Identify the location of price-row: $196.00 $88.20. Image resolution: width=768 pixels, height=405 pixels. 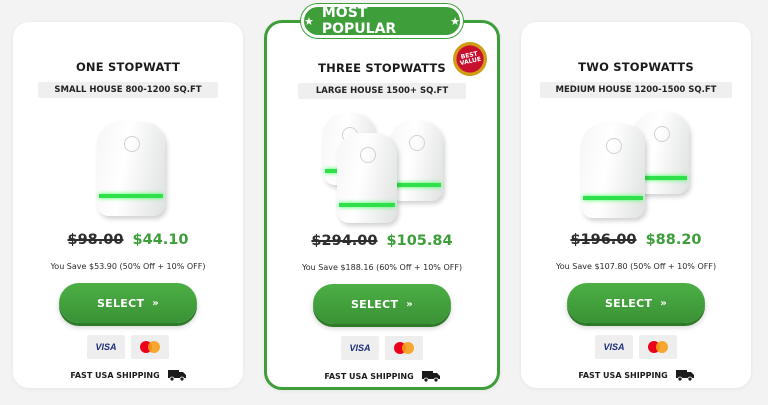
(636, 240).